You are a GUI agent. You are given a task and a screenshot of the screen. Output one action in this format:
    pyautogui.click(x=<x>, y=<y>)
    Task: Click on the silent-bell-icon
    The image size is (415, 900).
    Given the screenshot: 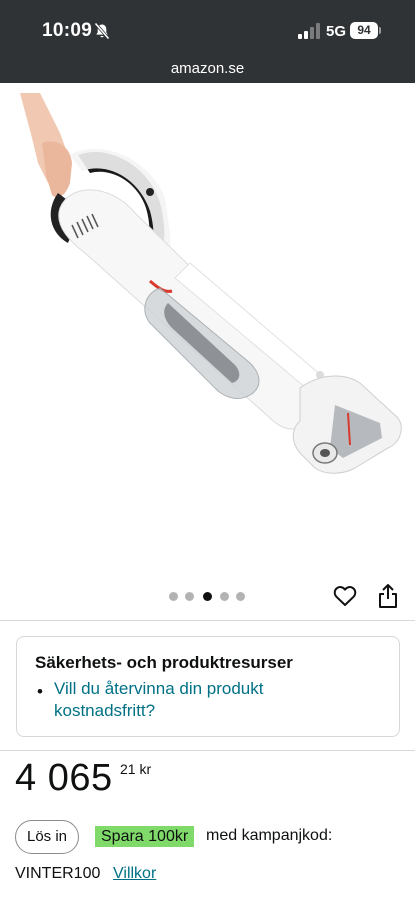 What is the action you would take?
    pyautogui.click(x=102, y=31)
    